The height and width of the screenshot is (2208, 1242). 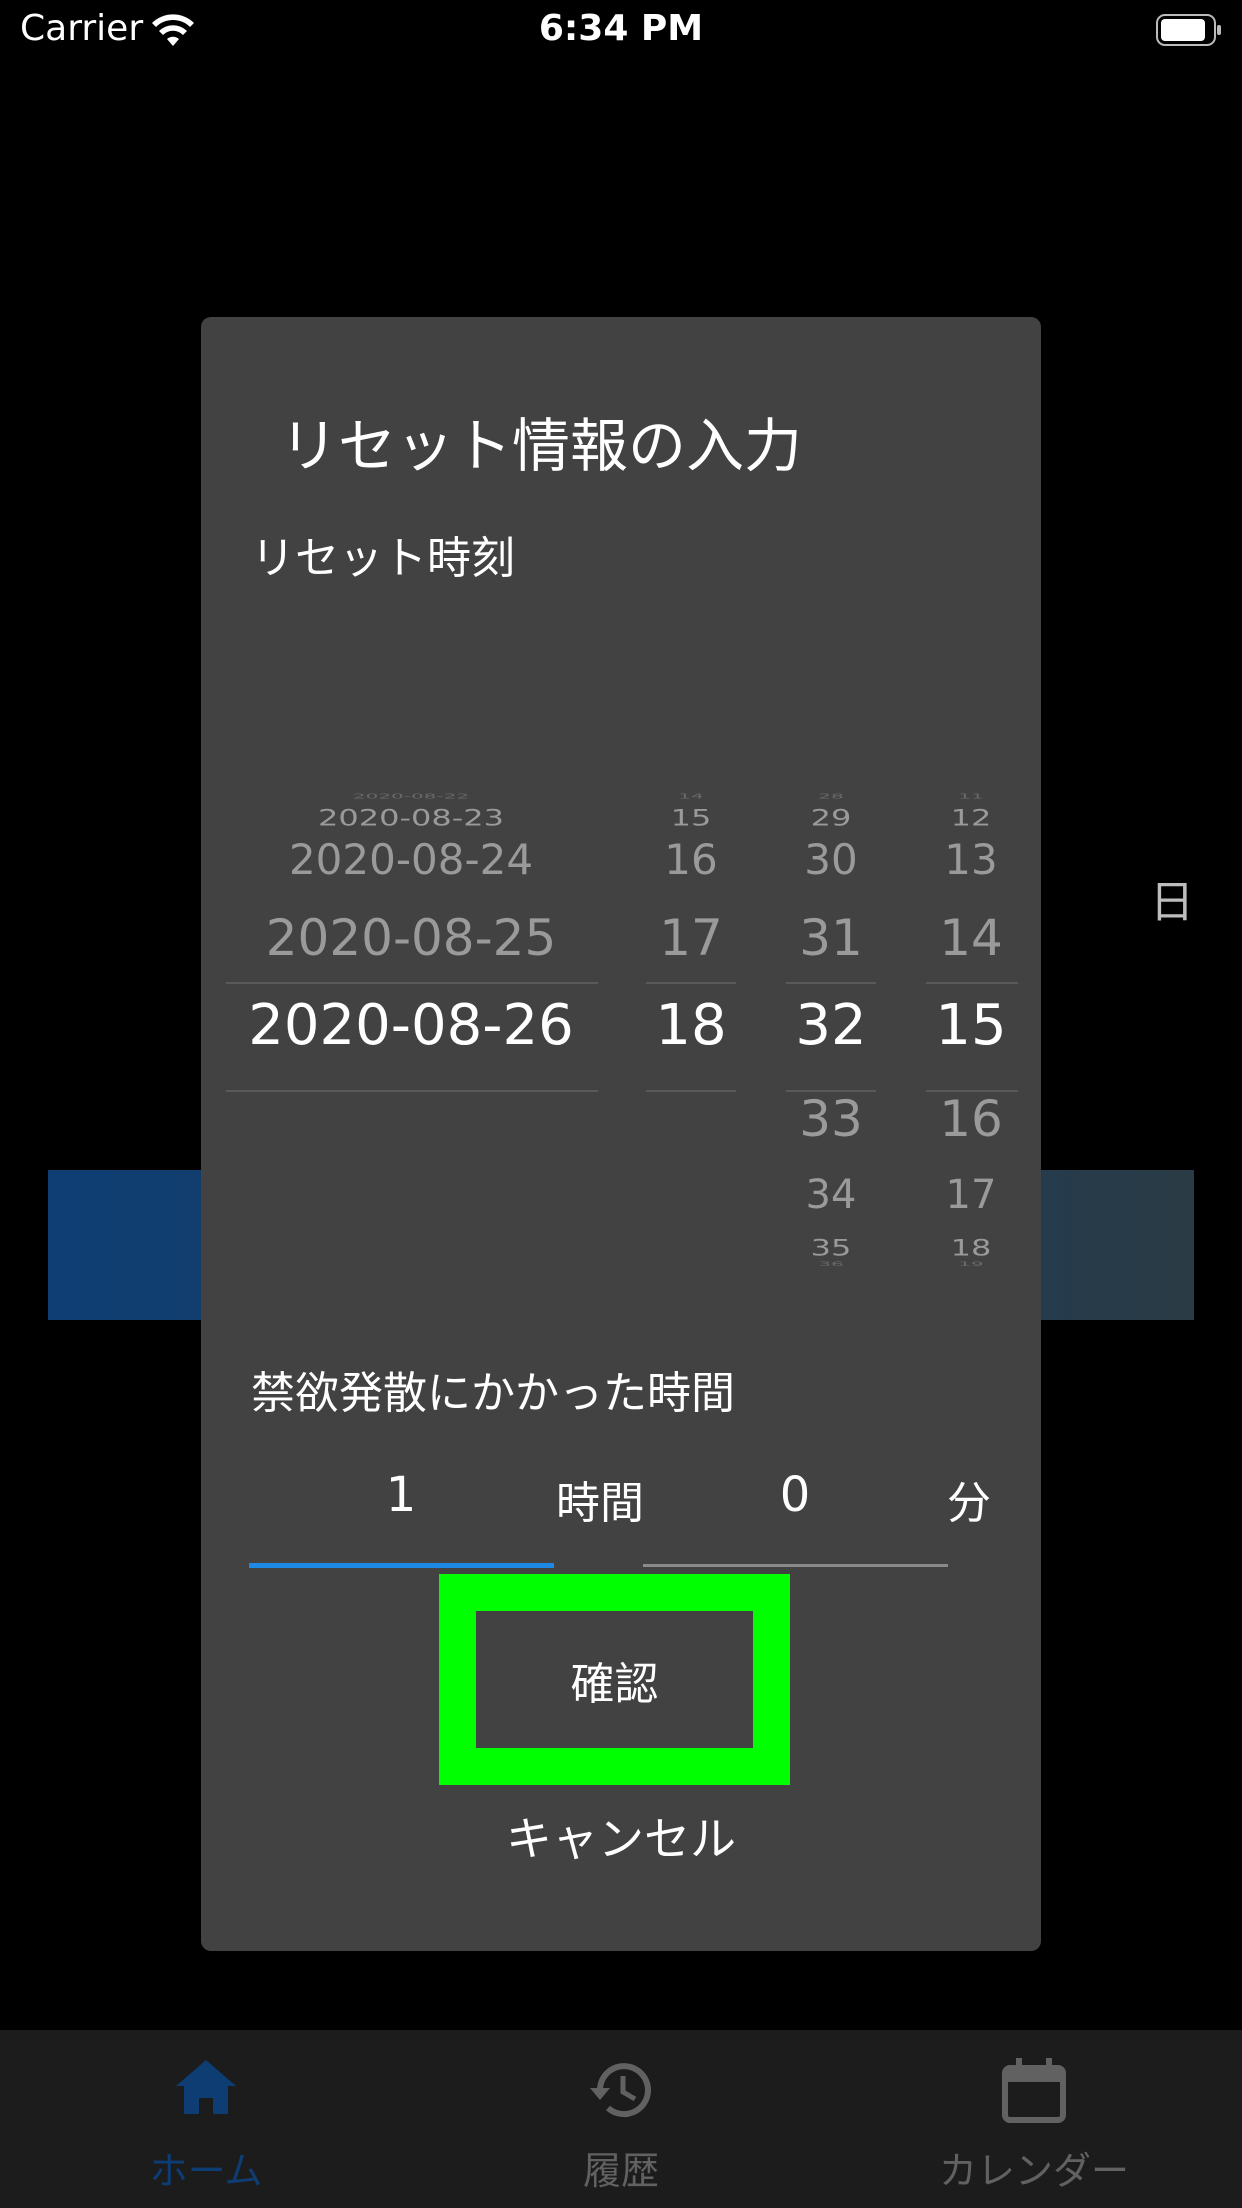 I want to click on picker-date-item: 2020-08-23, so click(x=411, y=818).